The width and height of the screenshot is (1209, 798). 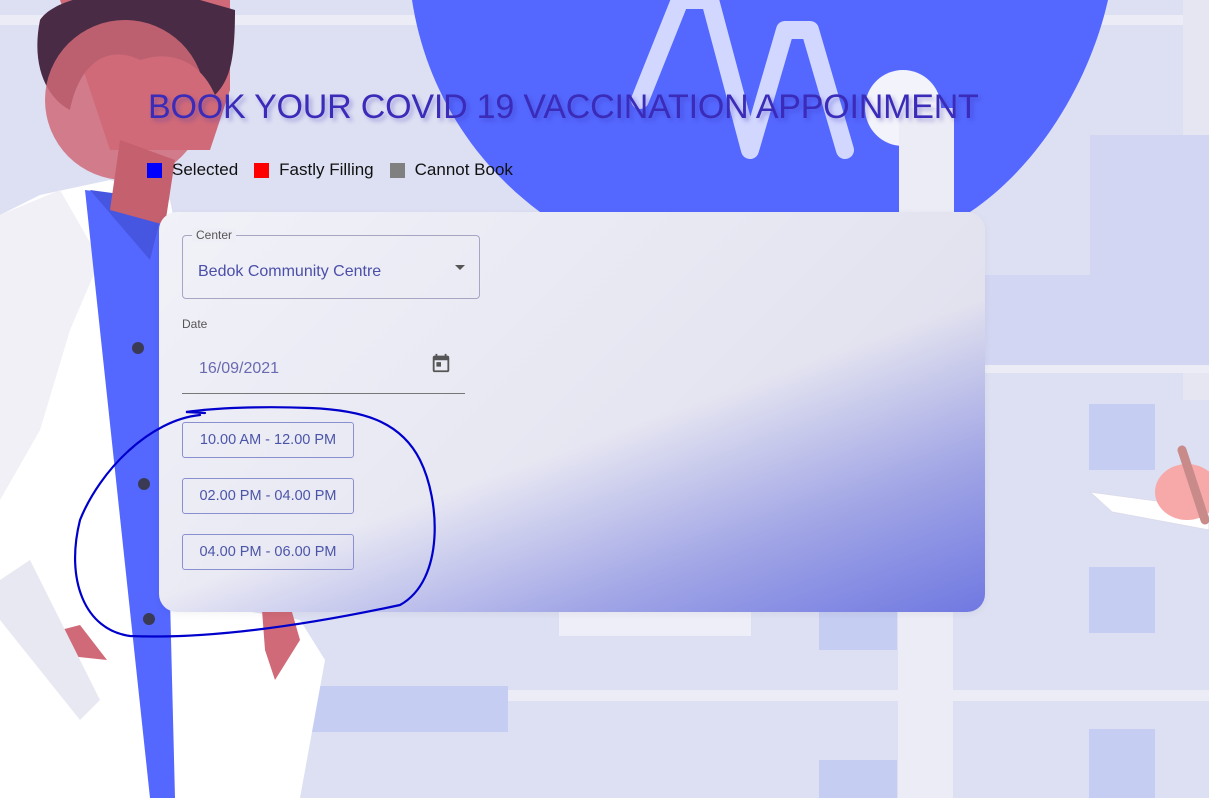 I want to click on center-select: Center Bedok Community Centre, so click(x=331, y=263).